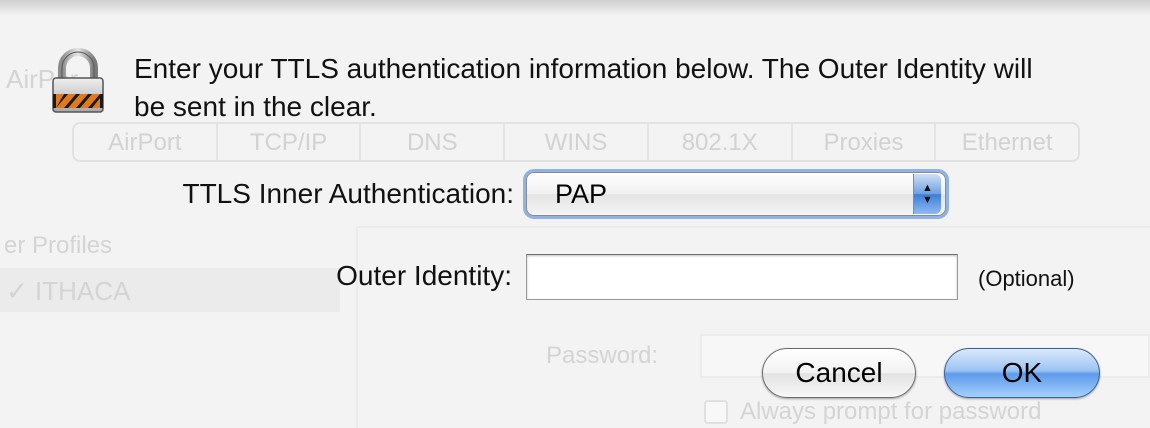 This screenshot has width=1150, height=428. I want to click on lock-icon, so click(78, 81).